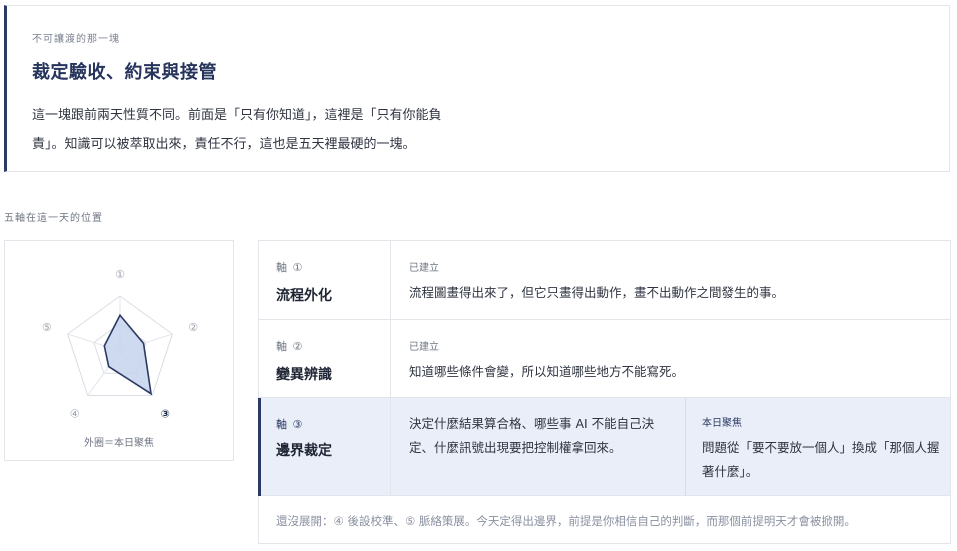 Image resolution: width=957 pixels, height=551 pixels. What do you see at coordinates (821, 459) in the screenshot?
I see `focus-text: 問題從「要不要放一個人」換成「那個人握著什麼」。` at bounding box center [821, 459].